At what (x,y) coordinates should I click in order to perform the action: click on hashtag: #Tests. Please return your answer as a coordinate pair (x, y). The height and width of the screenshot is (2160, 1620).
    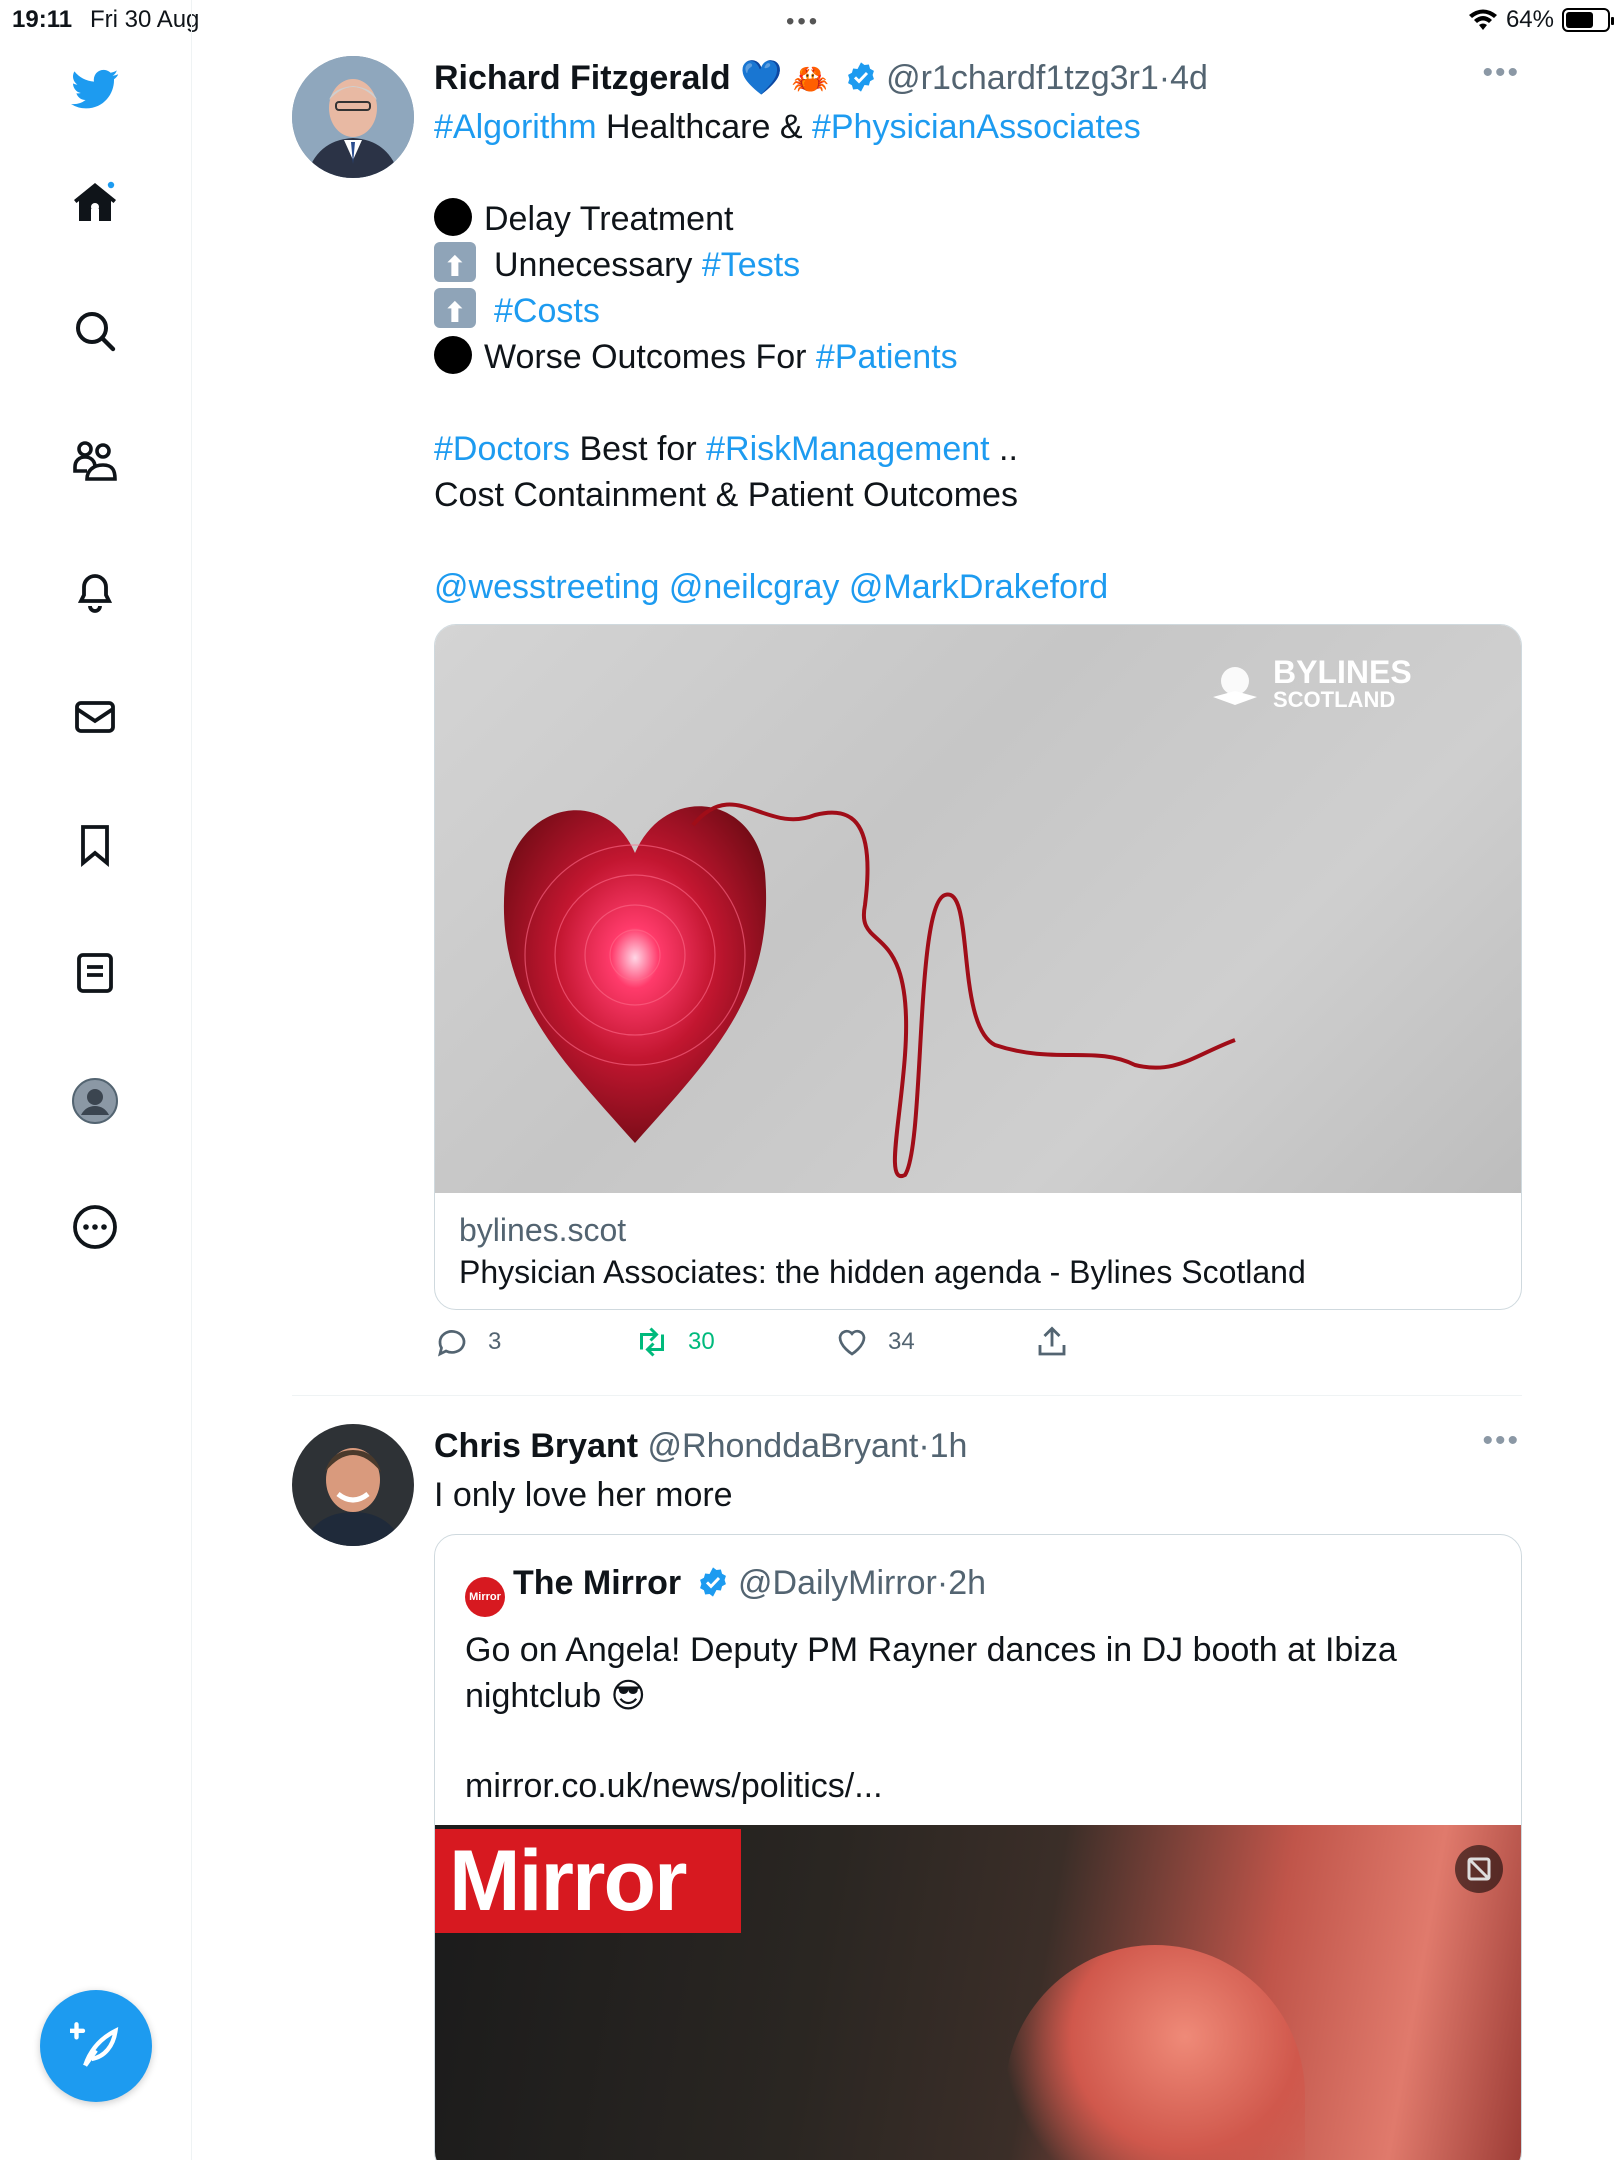
    Looking at the image, I should click on (751, 265).